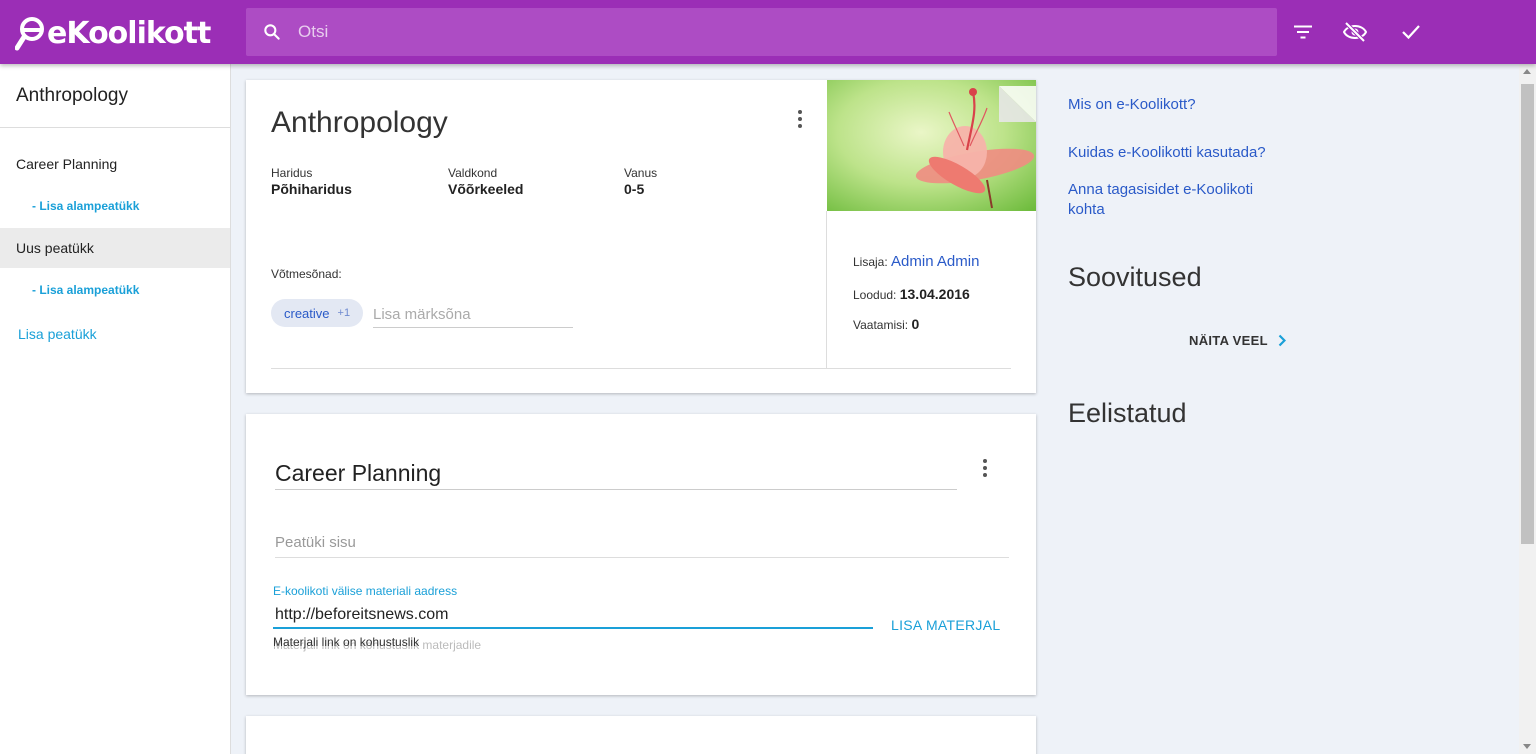 The height and width of the screenshot is (754, 1536). What do you see at coordinates (365, 591) in the screenshot?
I see `external-material-label: E-koolikoti välise materiali aadress` at bounding box center [365, 591].